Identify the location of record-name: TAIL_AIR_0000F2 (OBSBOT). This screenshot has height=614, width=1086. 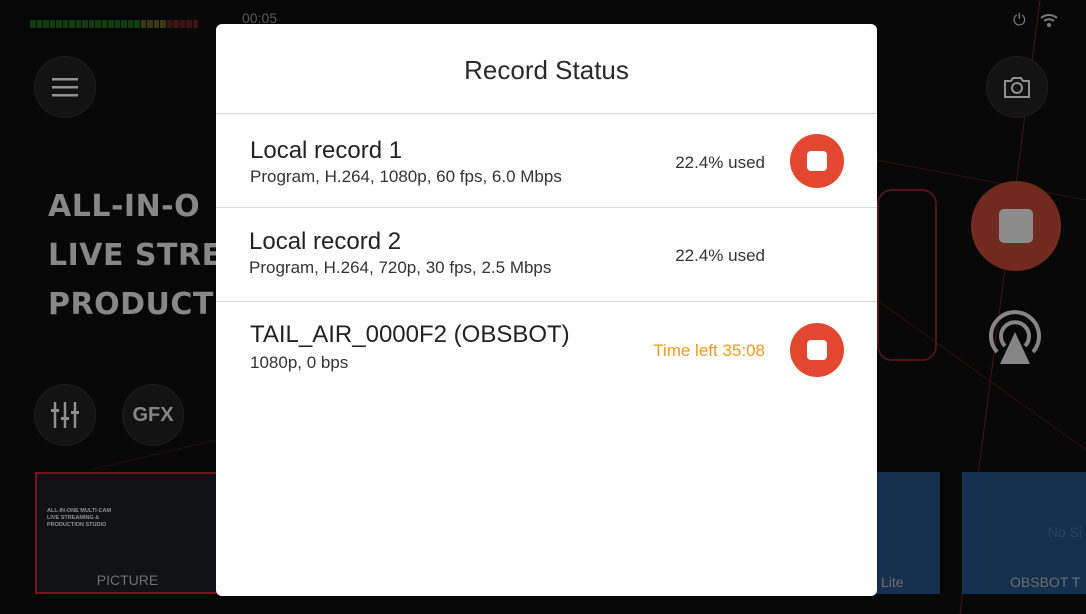
(410, 334).